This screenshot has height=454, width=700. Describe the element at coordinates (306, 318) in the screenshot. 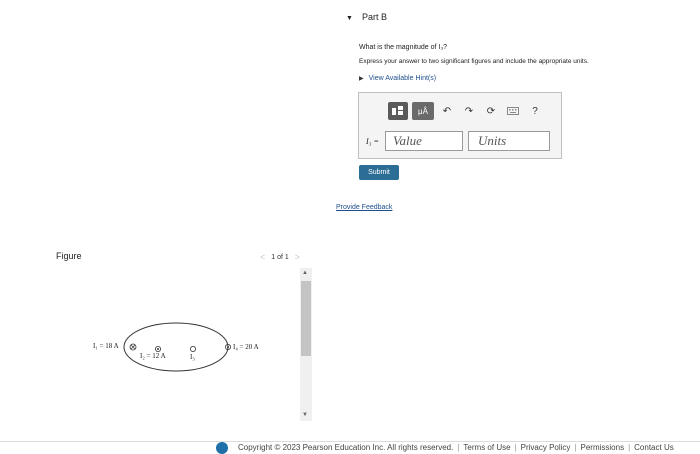

I see `scrollbar-thumb` at that location.